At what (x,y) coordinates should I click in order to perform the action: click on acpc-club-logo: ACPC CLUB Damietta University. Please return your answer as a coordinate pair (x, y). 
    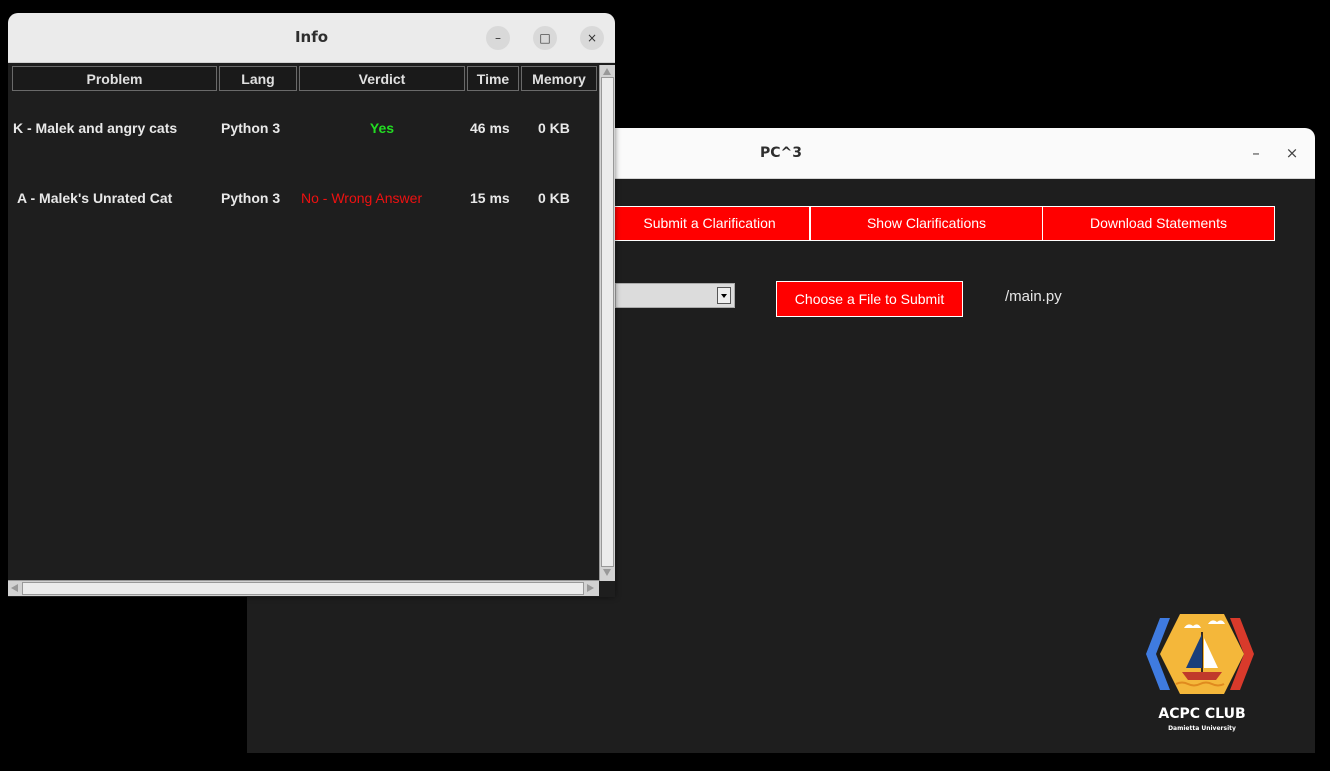
    Looking at the image, I should click on (1200, 673).